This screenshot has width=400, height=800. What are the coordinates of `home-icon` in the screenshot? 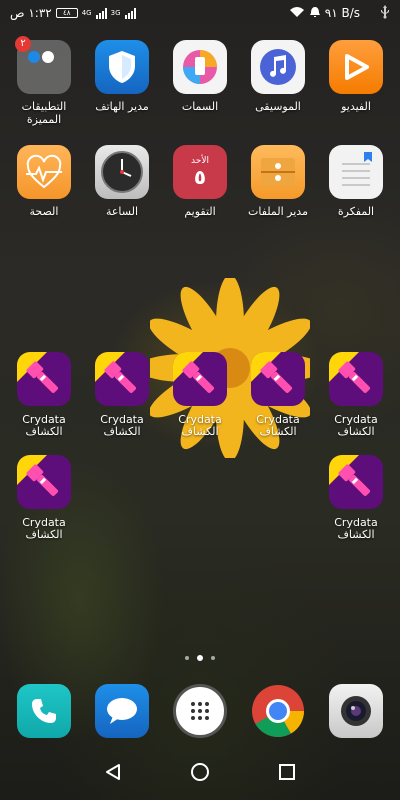 It's located at (200, 774).